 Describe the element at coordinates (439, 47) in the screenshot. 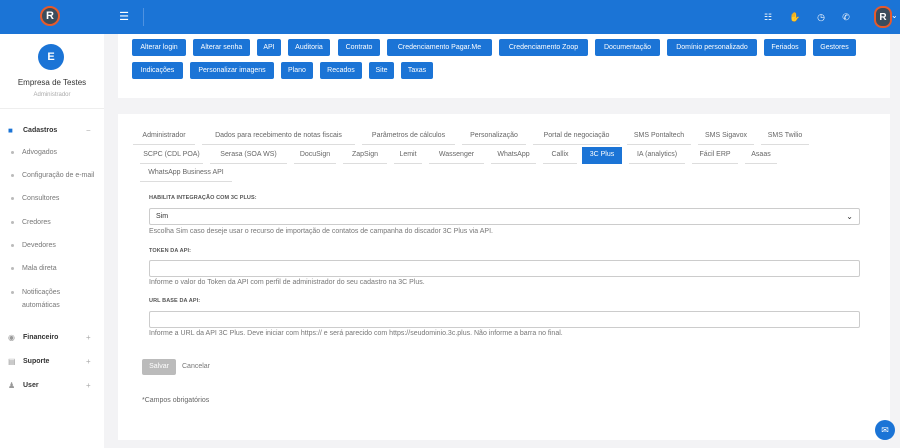

I see `credenciamento-pagarme-button: Credenciamento Pagar.Me` at that location.